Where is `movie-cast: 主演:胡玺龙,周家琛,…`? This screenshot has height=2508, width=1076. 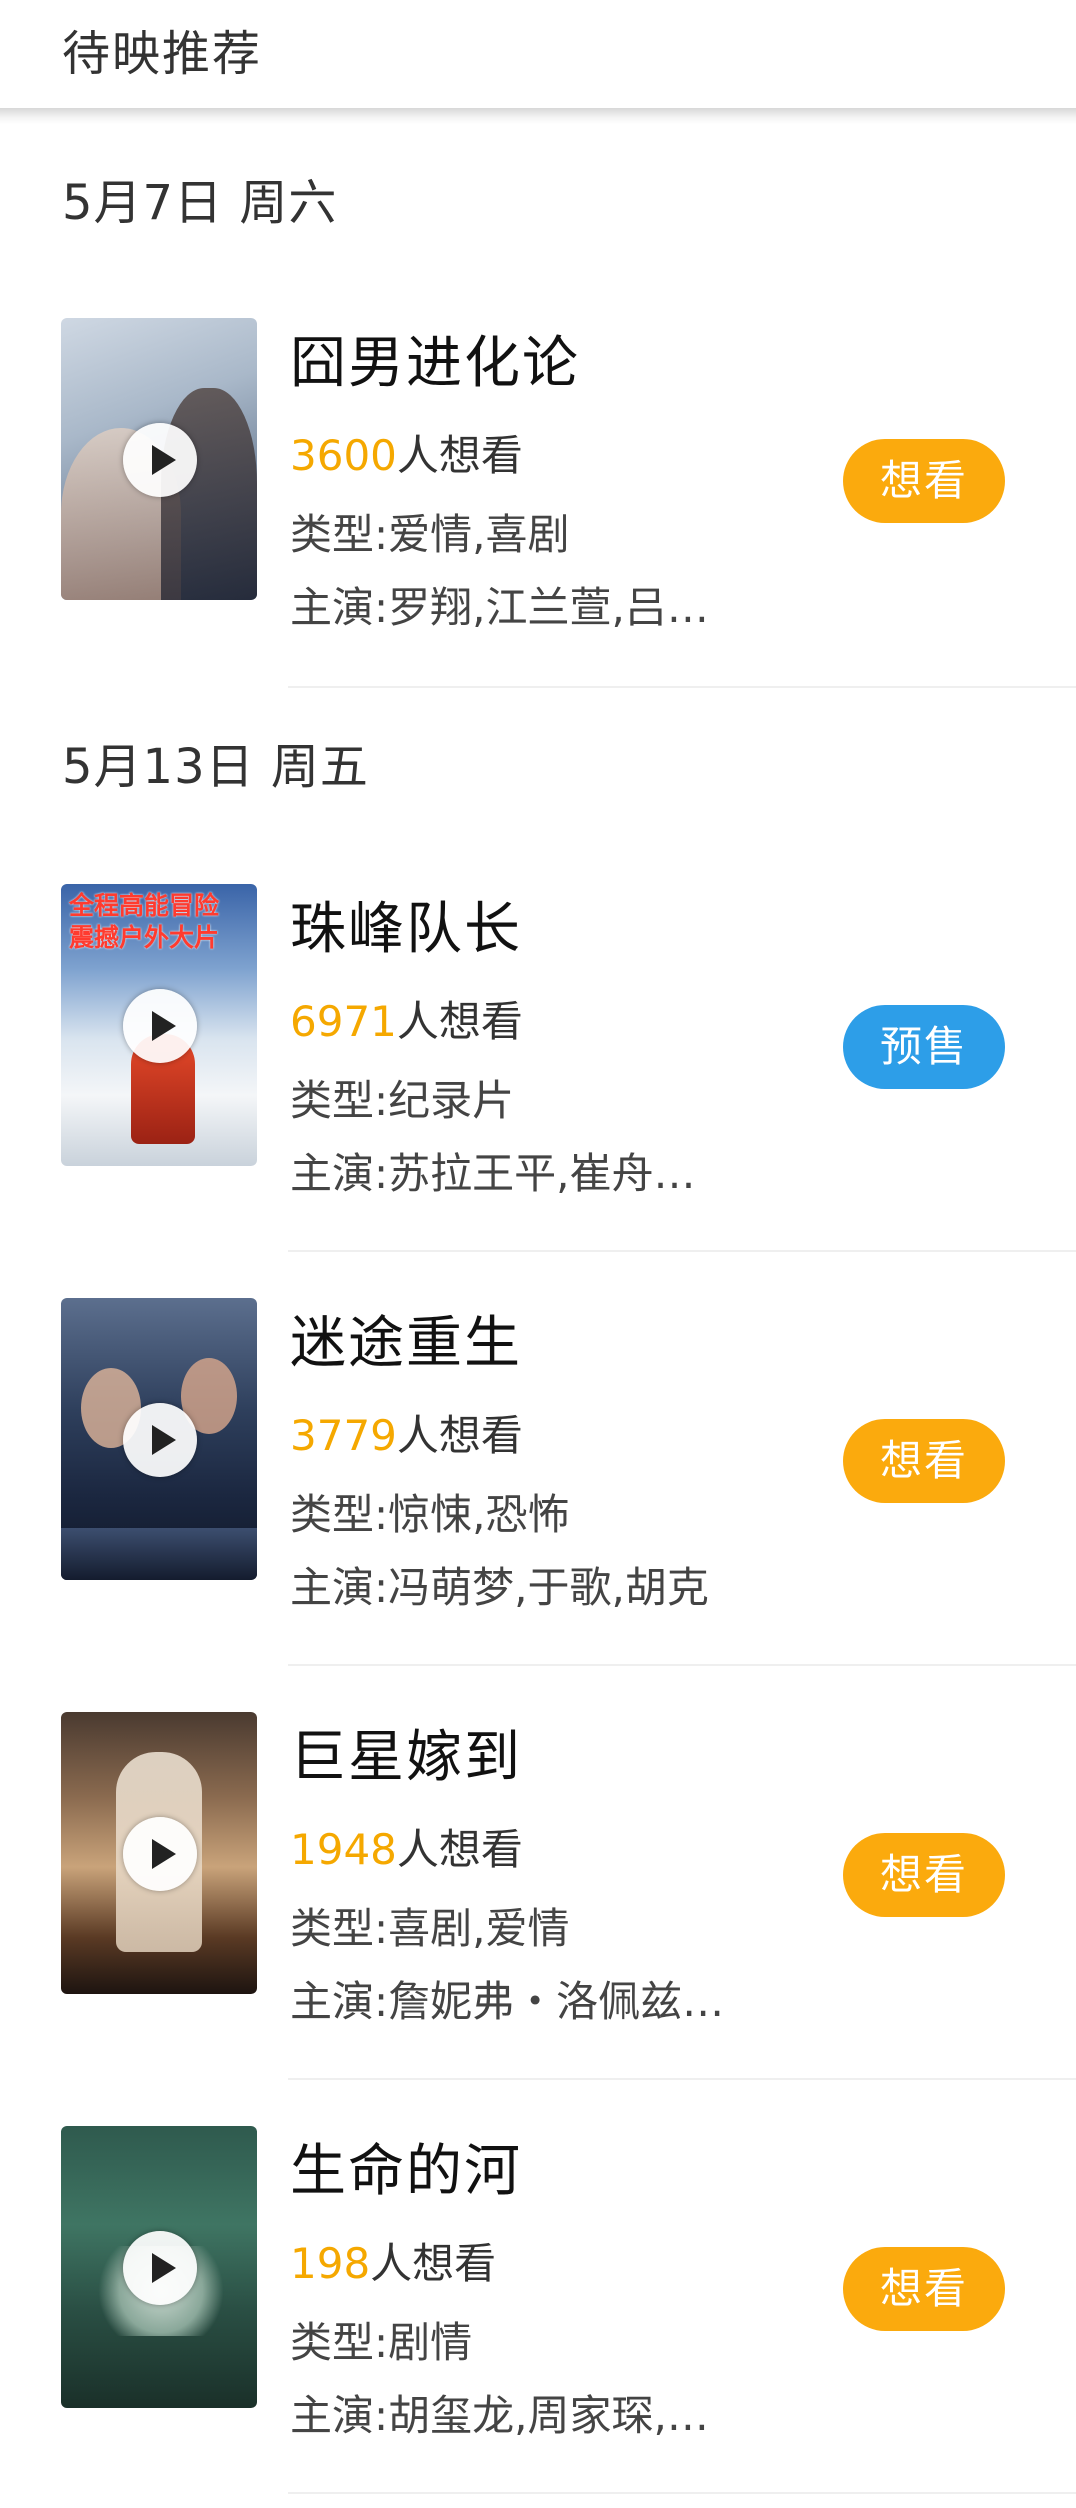 movie-cast: 主演:胡玺龙,周家琛,… is located at coordinates (499, 2415).